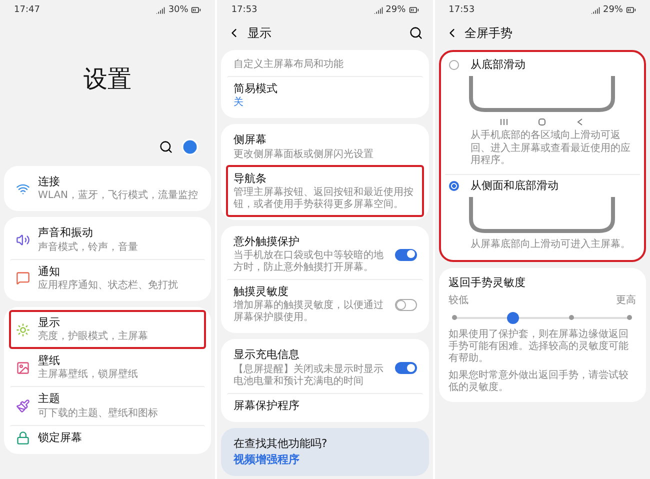 Image resolution: width=650 pixels, height=479 pixels. Describe the element at coordinates (108, 189) in the screenshot. I see `settings-item: 连接 WLAN，蓝牙，飞行模式，流量监控` at that location.